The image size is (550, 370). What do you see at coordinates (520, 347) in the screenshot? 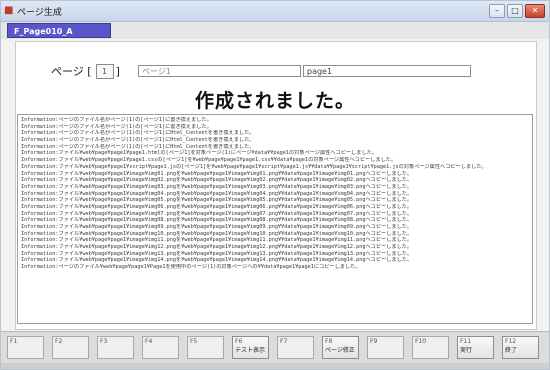
I see `fkey-f12-button: F12 終了` at bounding box center [520, 347].